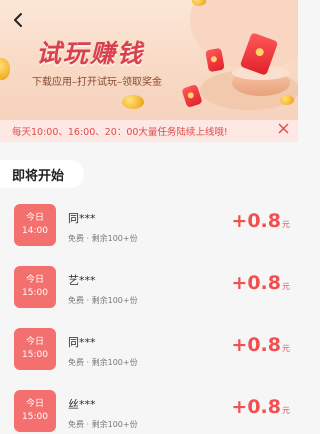 Image resolution: width=320 pixels, height=434 pixels. Describe the element at coordinates (38, 176) in the screenshot. I see `section-title: 即将开始` at that location.